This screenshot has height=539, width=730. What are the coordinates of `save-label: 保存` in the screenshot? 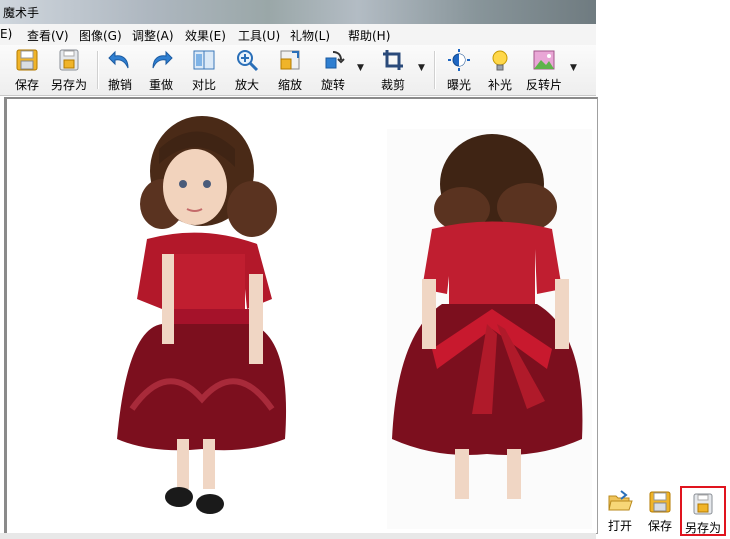 It's located at (26, 85).